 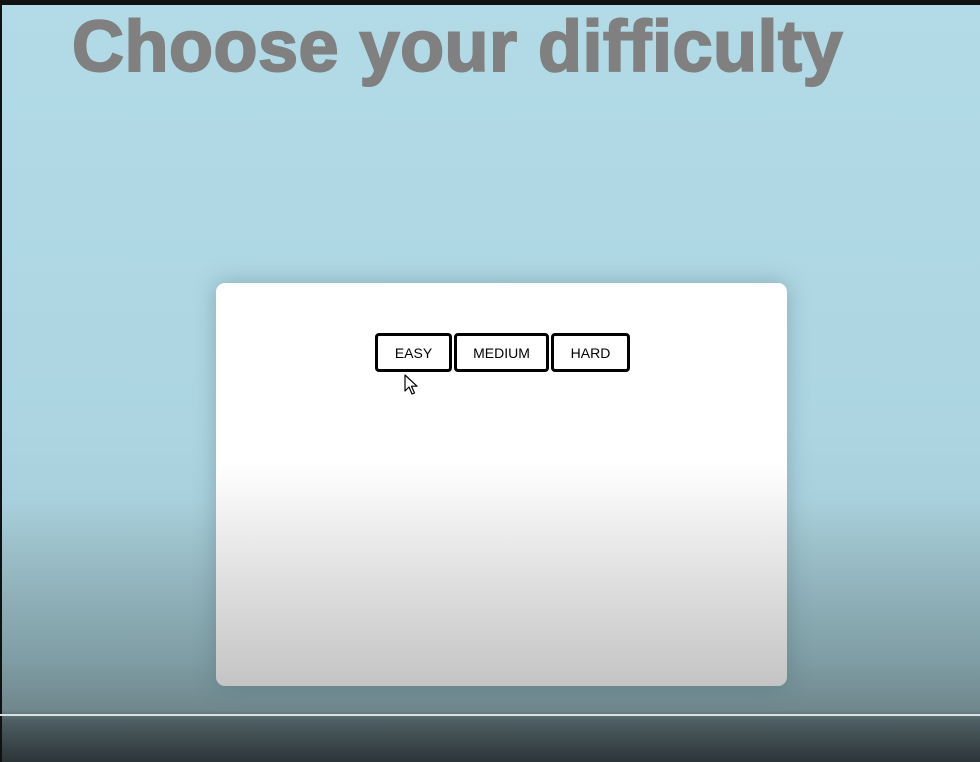 I want to click on easy-button: EASY, so click(x=413, y=352).